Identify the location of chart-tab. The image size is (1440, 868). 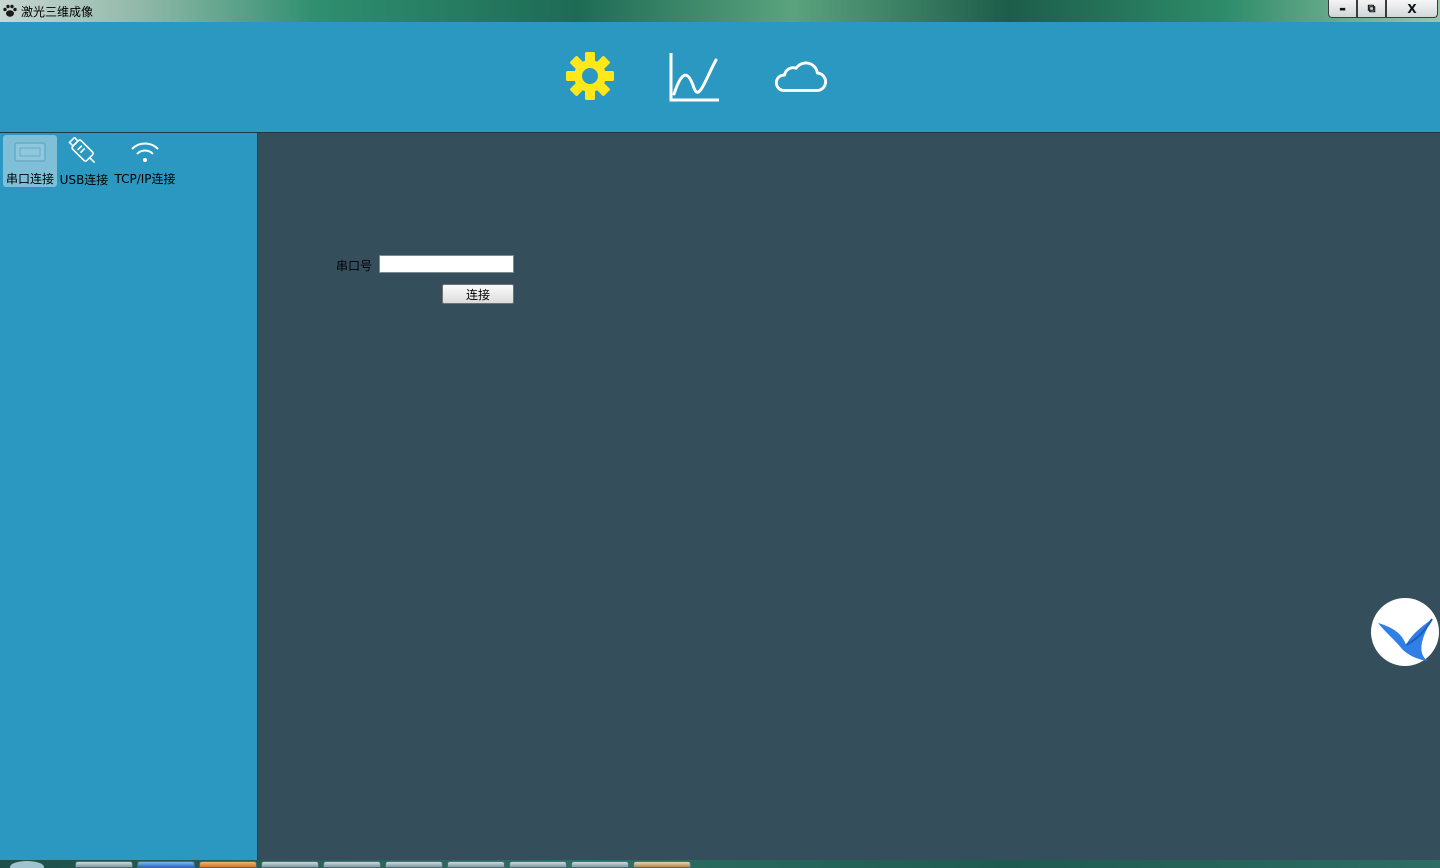
(694, 76).